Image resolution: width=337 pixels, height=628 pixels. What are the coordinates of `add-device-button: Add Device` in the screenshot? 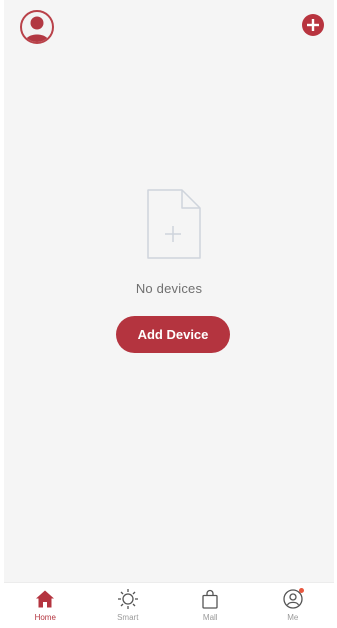 It's located at (173, 334).